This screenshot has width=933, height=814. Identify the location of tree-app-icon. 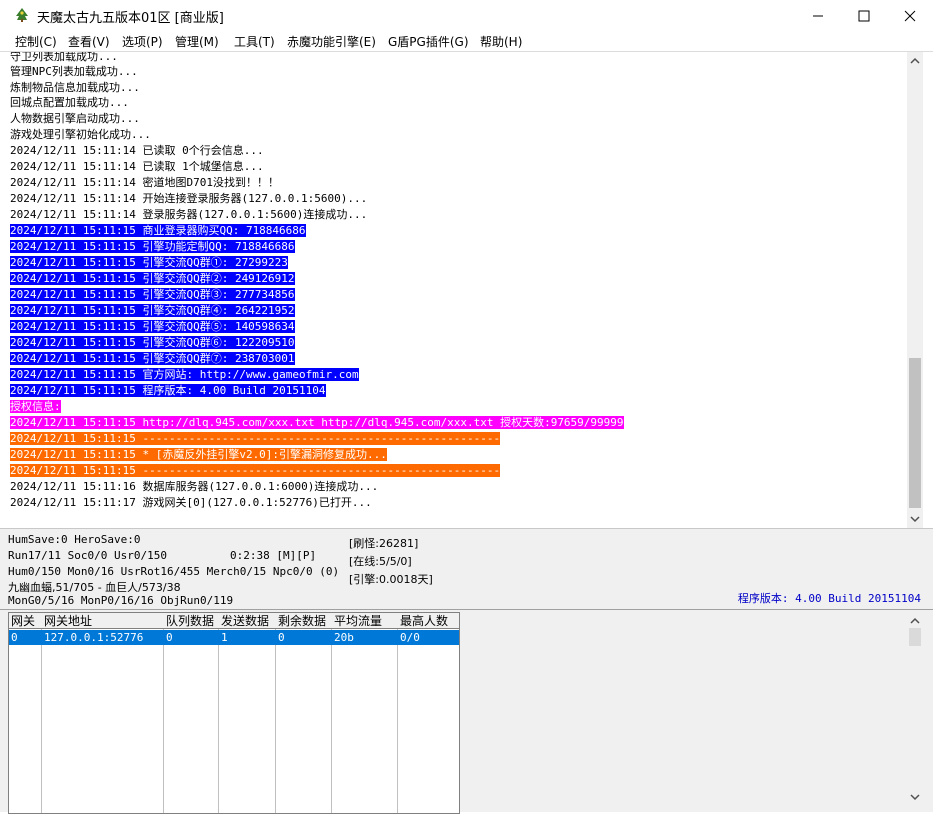
(22, 15).